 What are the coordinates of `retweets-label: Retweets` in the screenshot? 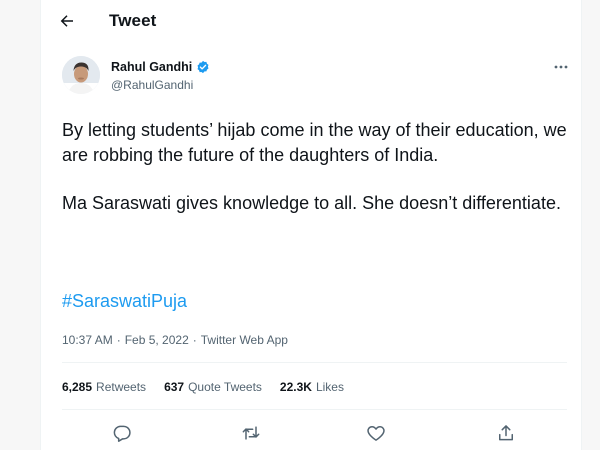 It's located at (121, 387).